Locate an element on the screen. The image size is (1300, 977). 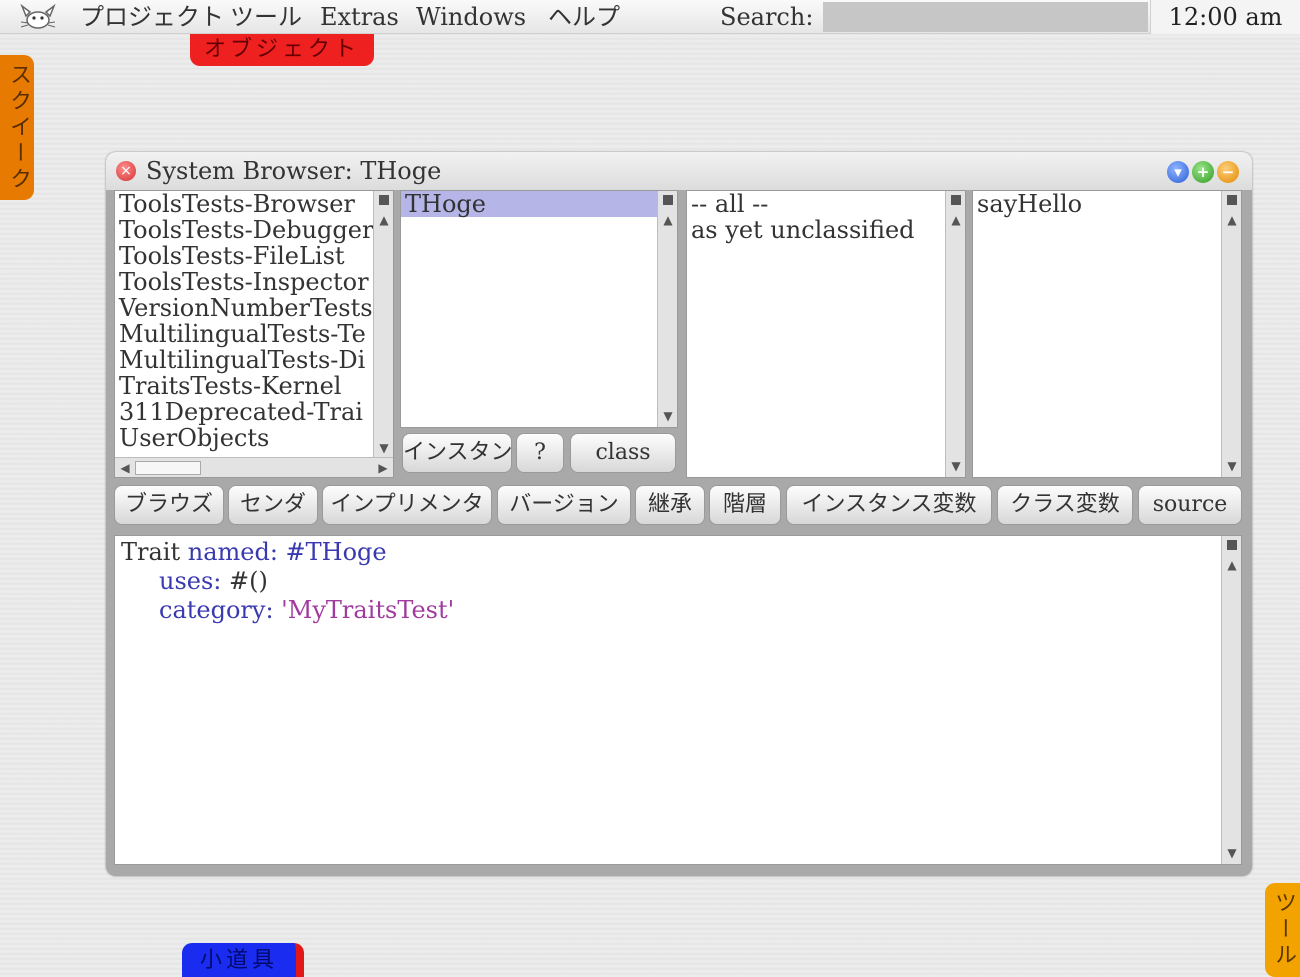
list-item: 311Deprecated-Trai is located at coordinates (254, 412).